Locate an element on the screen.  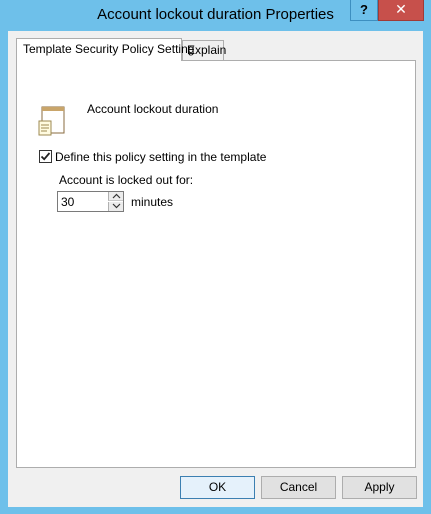
ok-button: OK is located at coordinates (217, 487).